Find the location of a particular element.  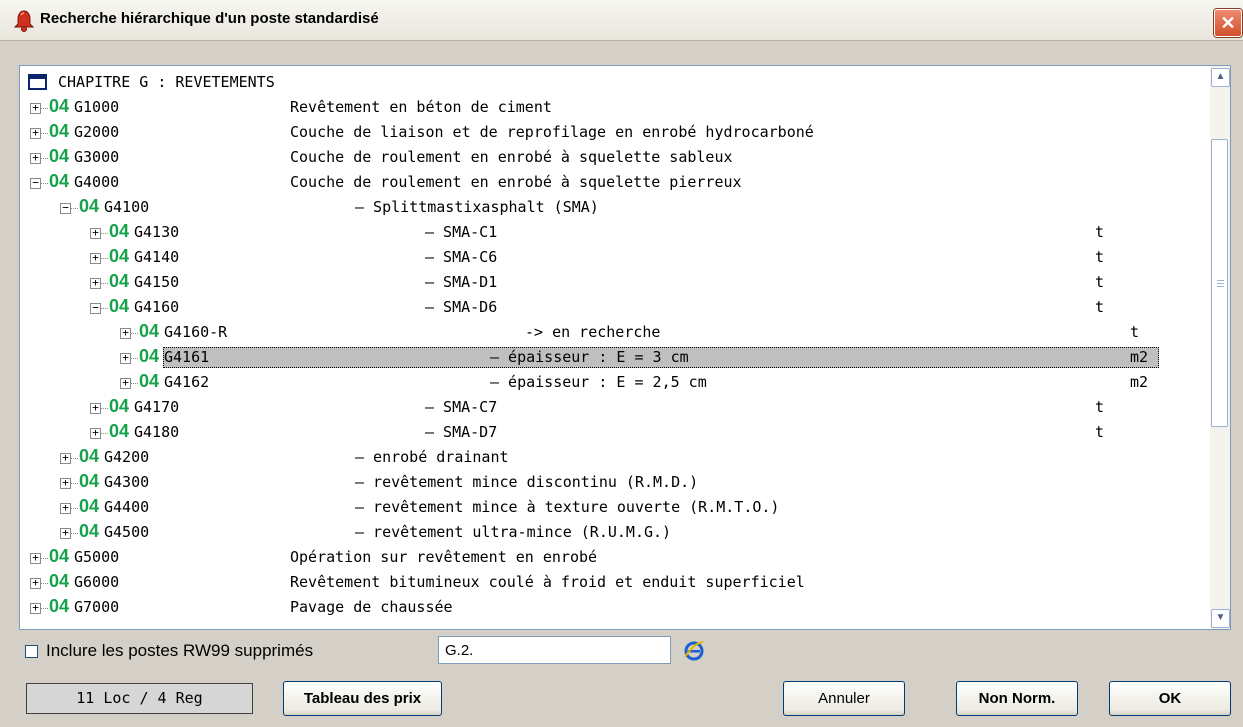

tree-row: +04 G4130 – SMA-C1 t is located at coordinates (615, 232).